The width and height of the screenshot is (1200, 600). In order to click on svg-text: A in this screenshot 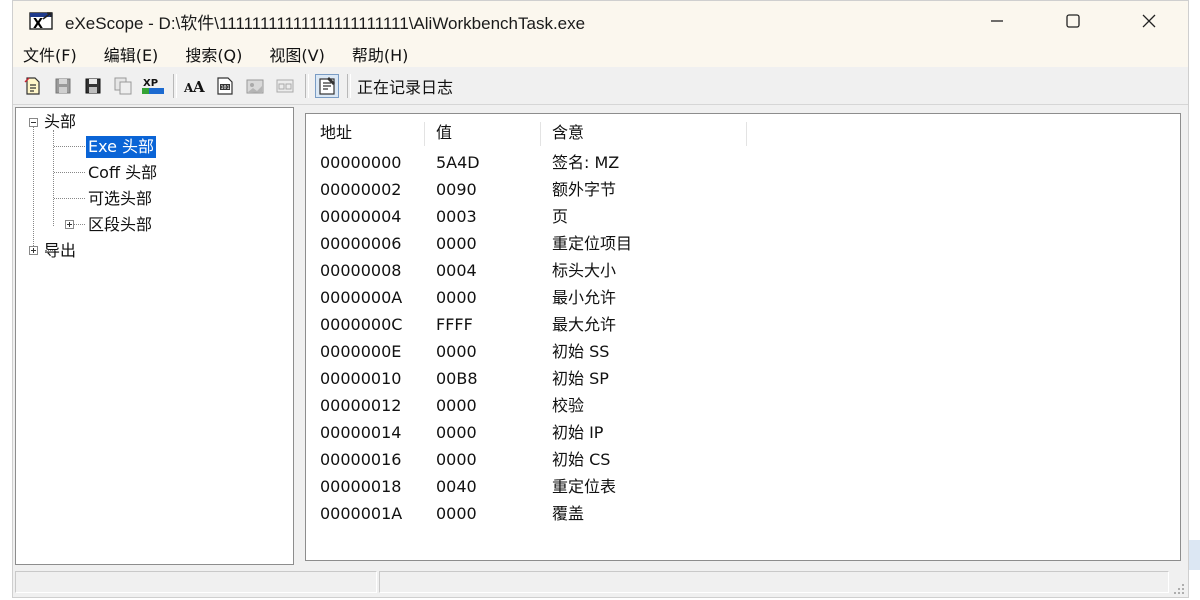, I will do `click(198, 87)`.